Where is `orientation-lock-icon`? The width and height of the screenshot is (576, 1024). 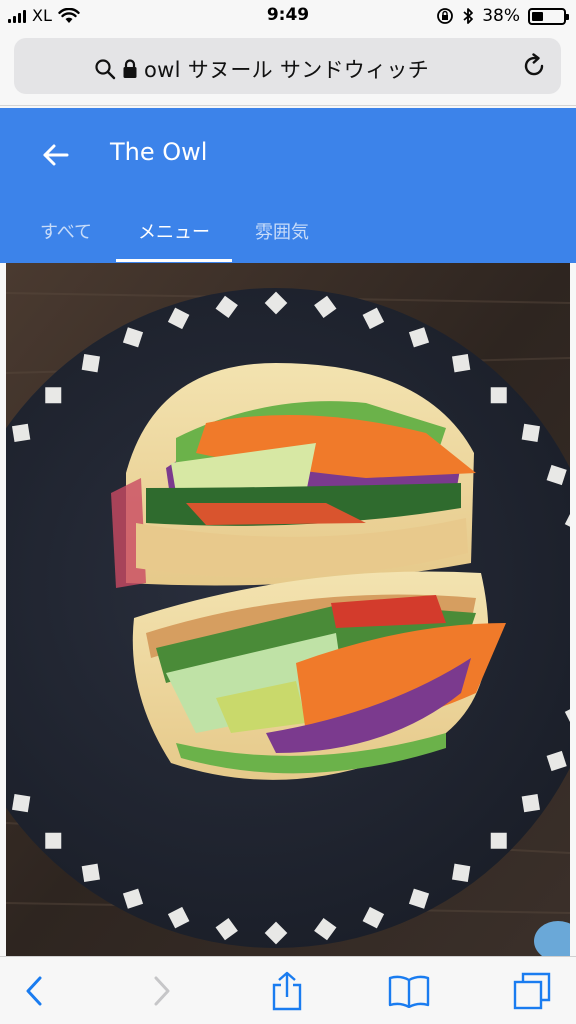 orientation-lock-icon is located at coordinates (445, 16).